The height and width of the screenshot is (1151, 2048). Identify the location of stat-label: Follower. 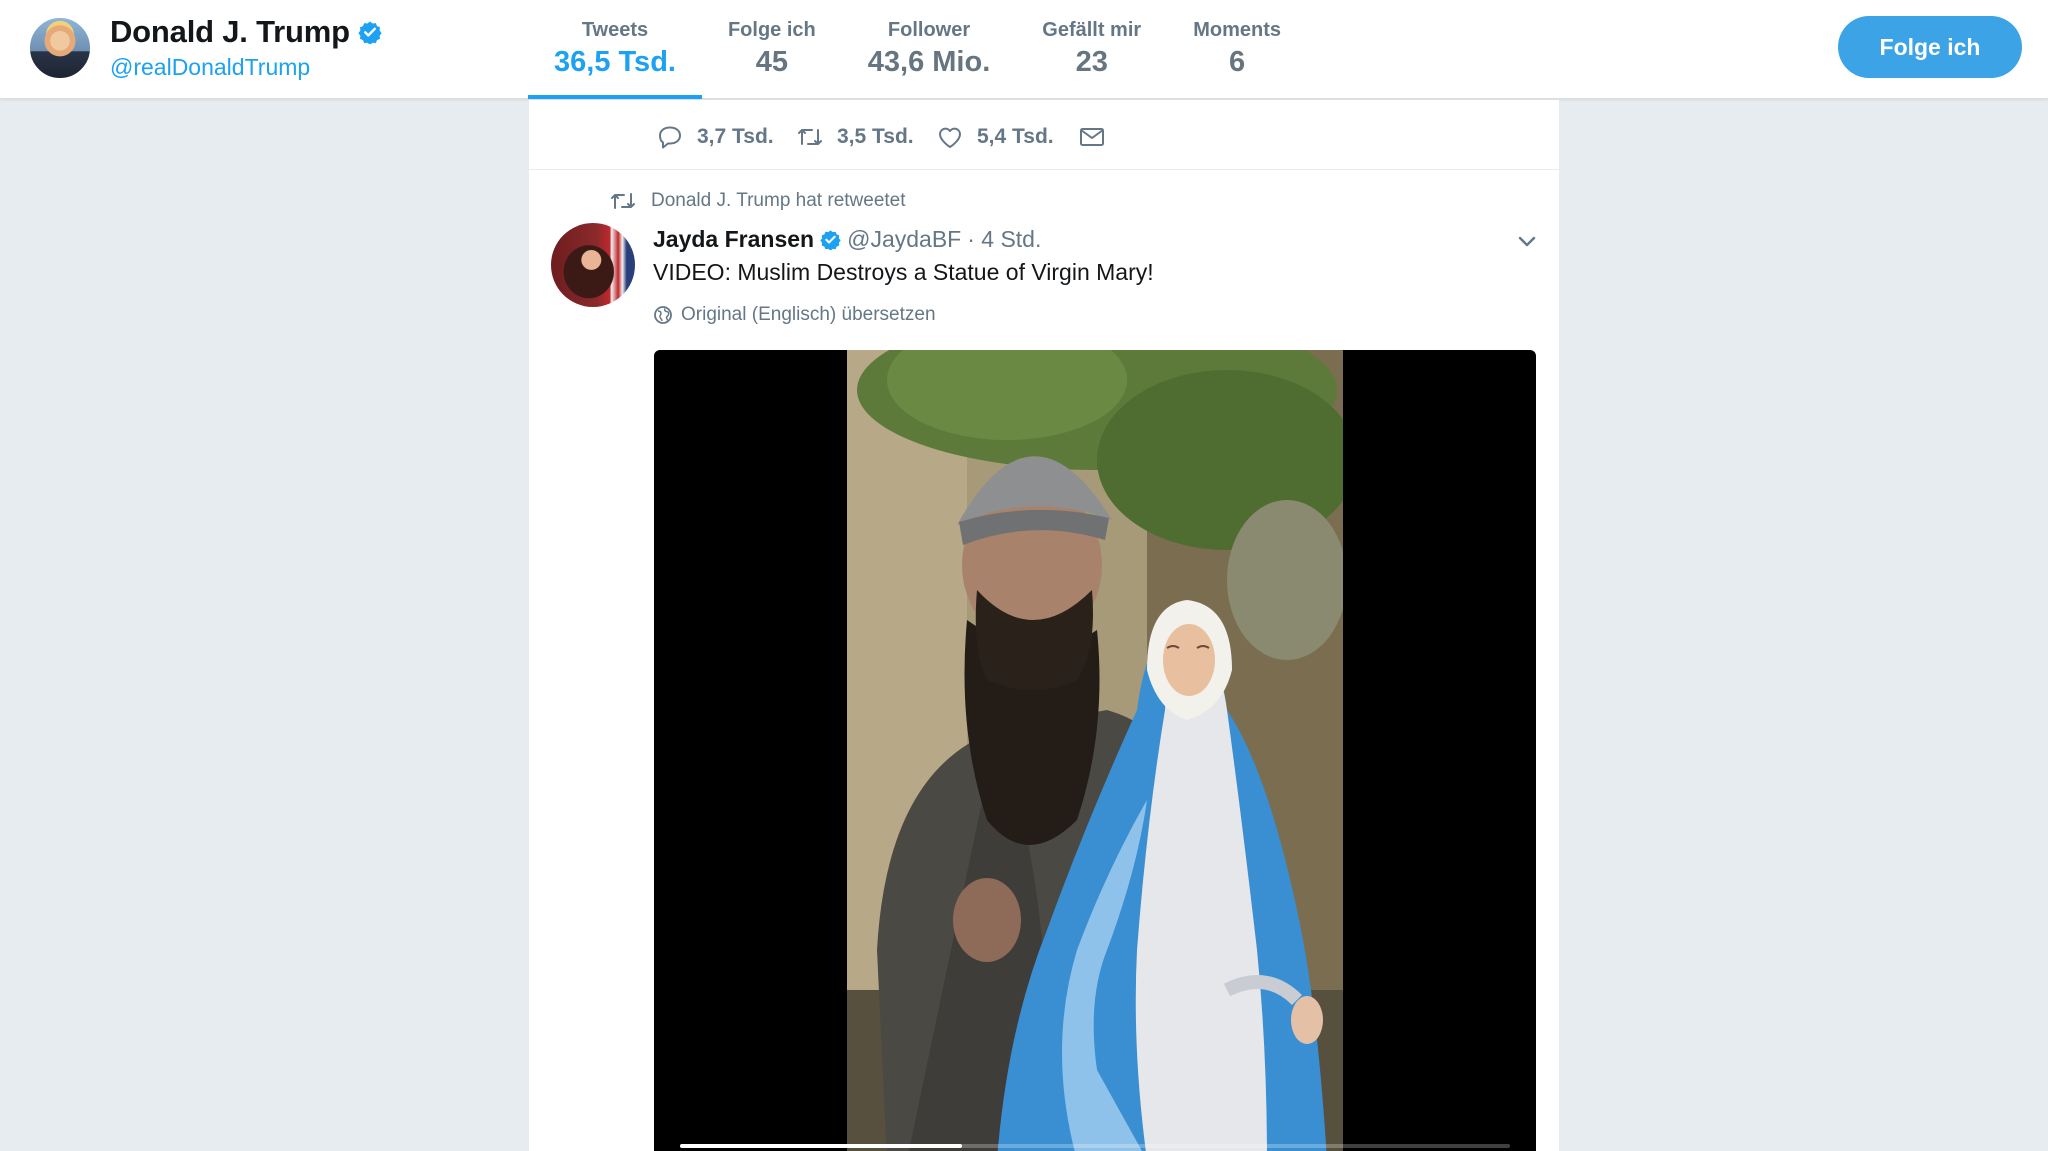
(929, 30).